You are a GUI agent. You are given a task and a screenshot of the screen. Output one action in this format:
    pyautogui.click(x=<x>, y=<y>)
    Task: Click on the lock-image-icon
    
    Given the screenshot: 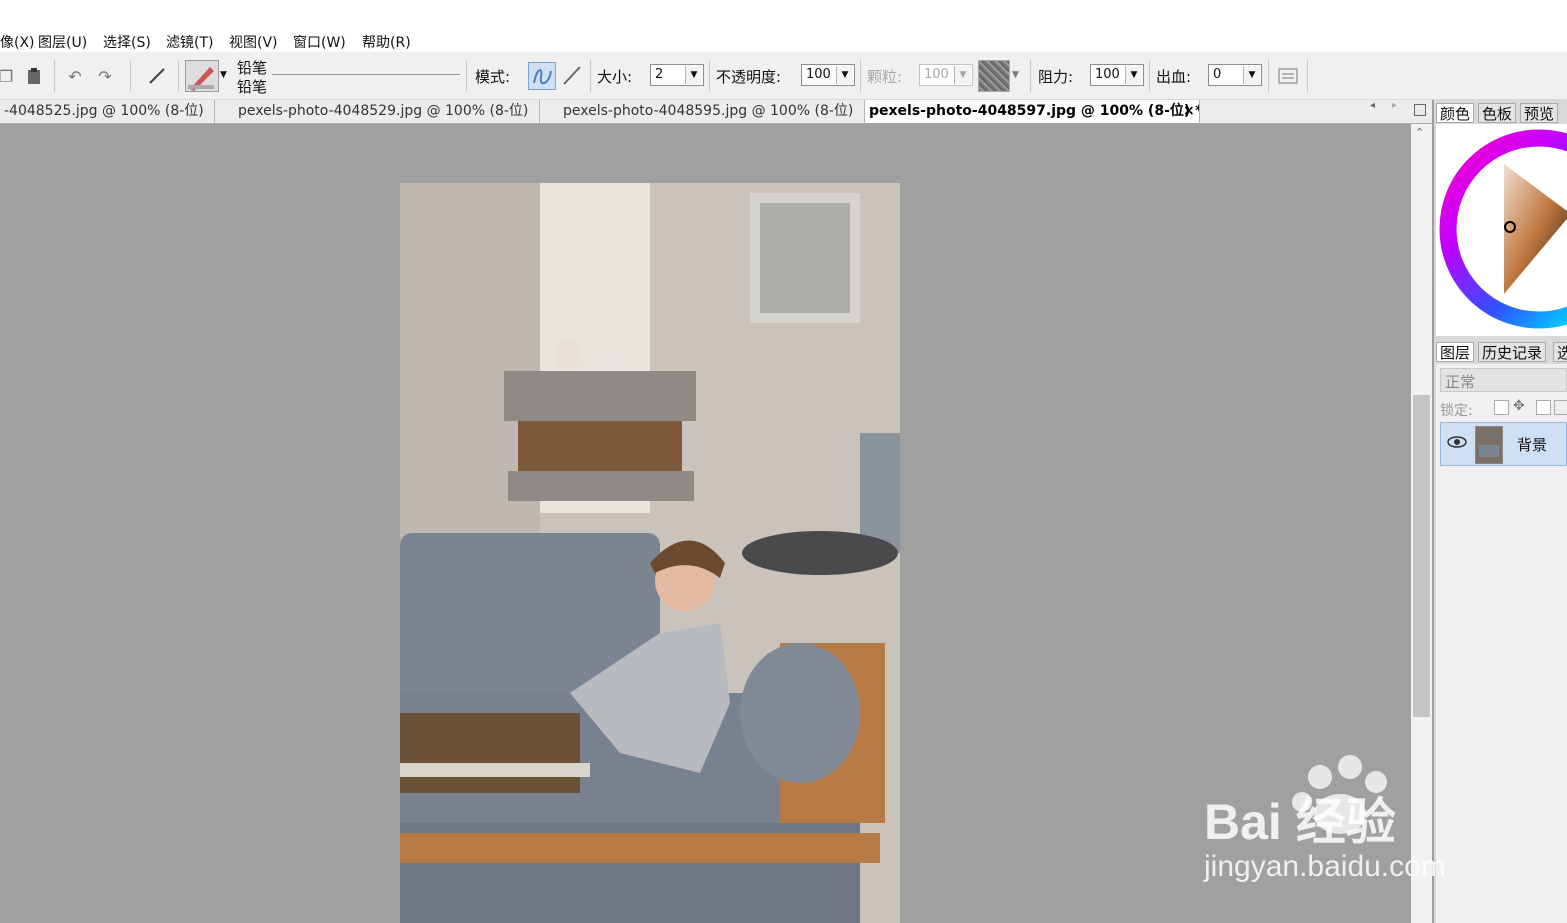 What is the action you would take?
    pyautogui.click(x=1560, y=407)
    